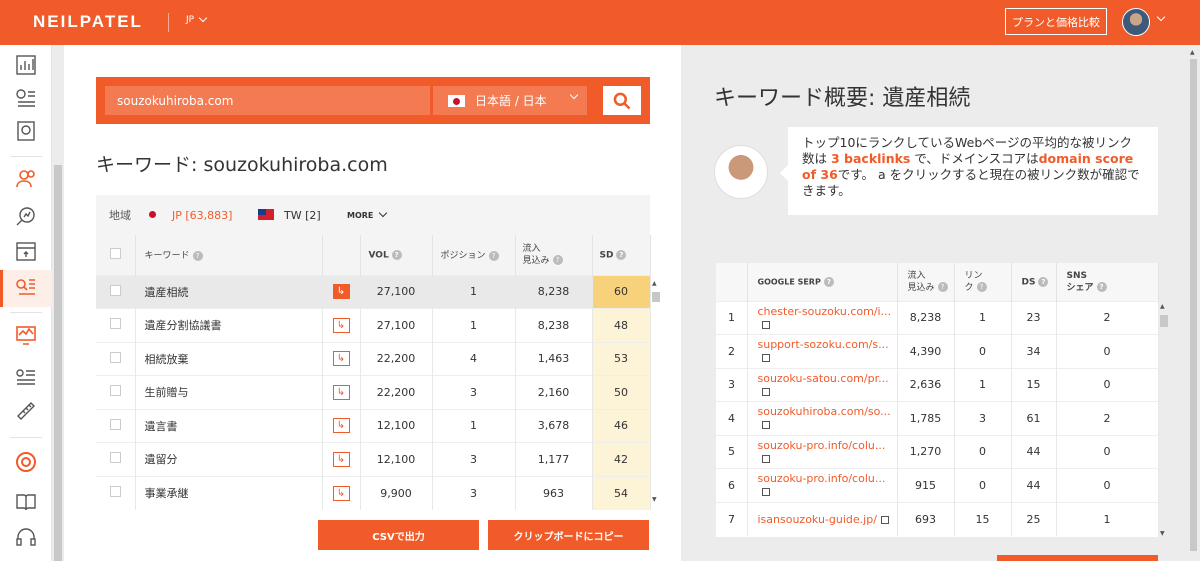 This screenshot has height=561, width=1200. I want to click on settings-list-icon, so click(26, 377).